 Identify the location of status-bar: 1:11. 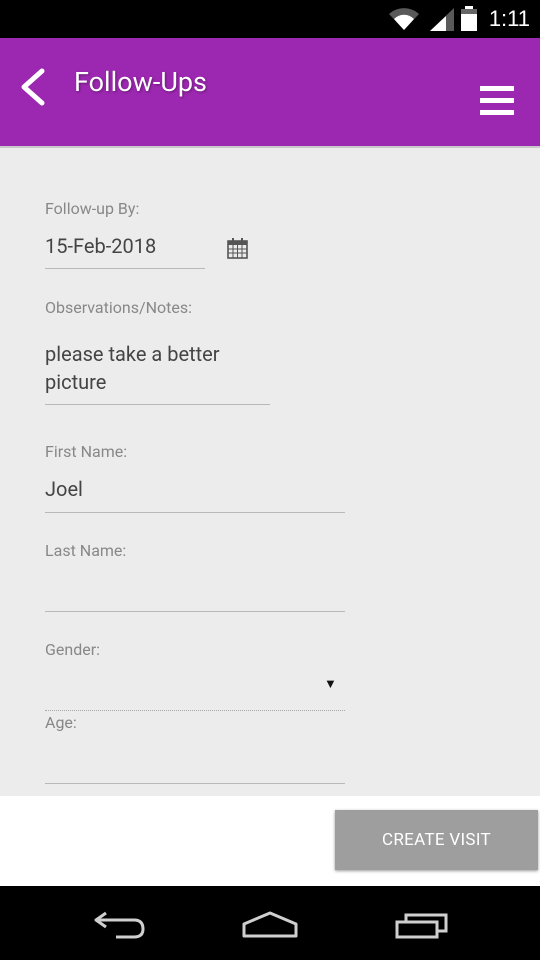
(270, 19).